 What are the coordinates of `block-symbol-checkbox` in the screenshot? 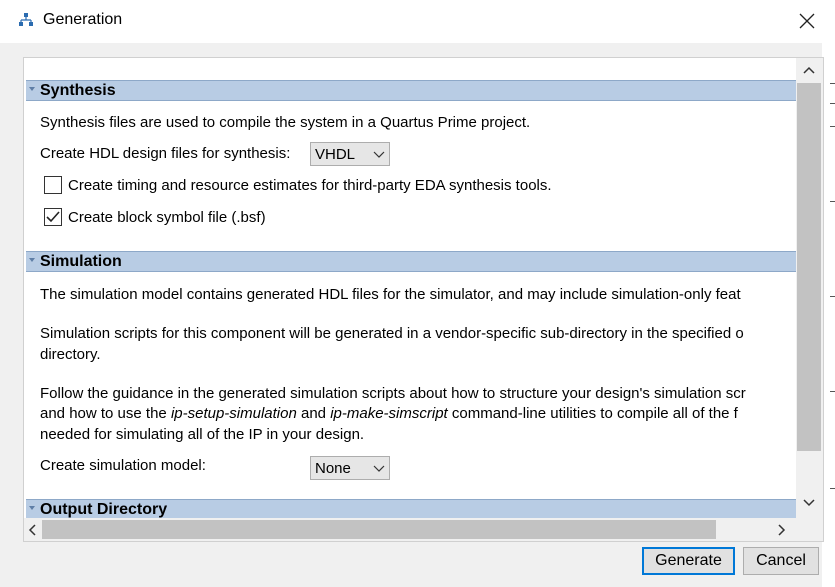 It's located at (53, 217).